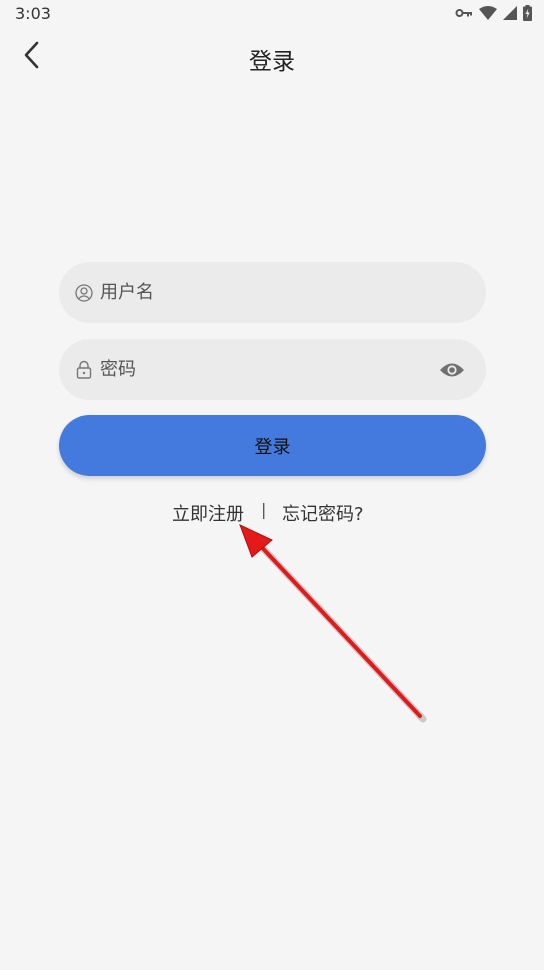  I want to click on annotation-arrow-icon, so click(333, 623).